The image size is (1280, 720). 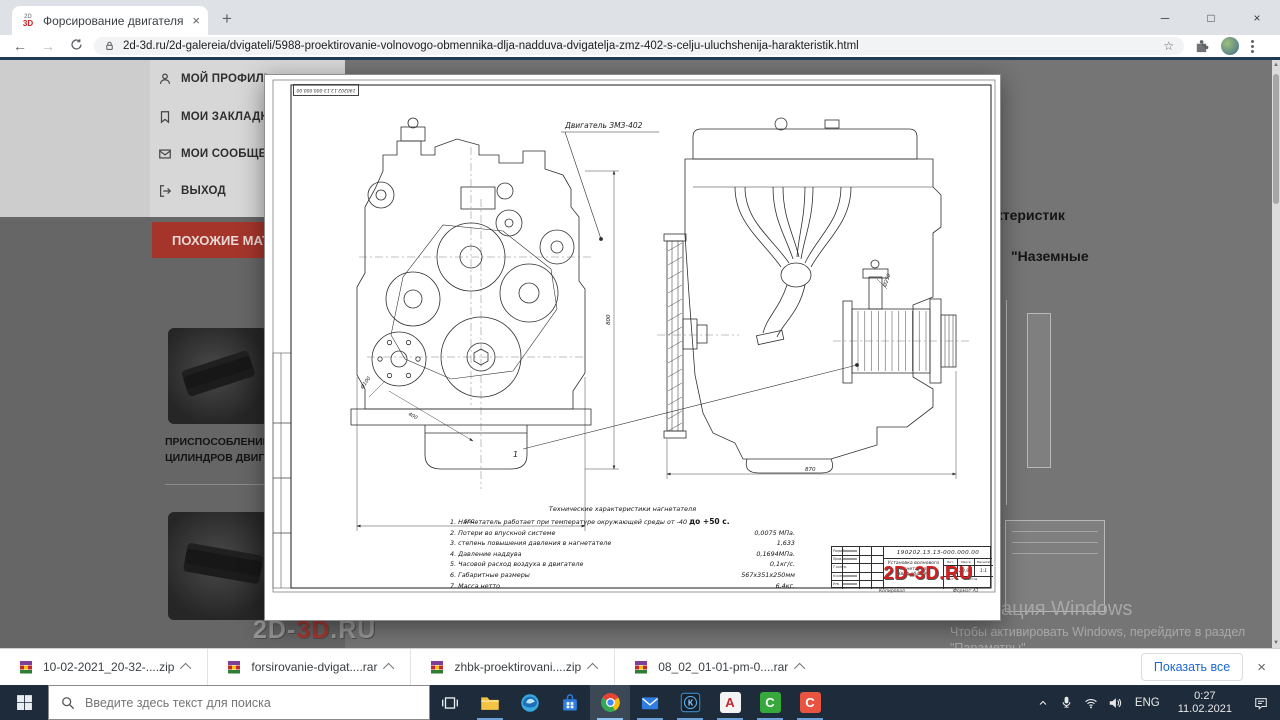 I want to click on search-input, so click(x=235, y=702).